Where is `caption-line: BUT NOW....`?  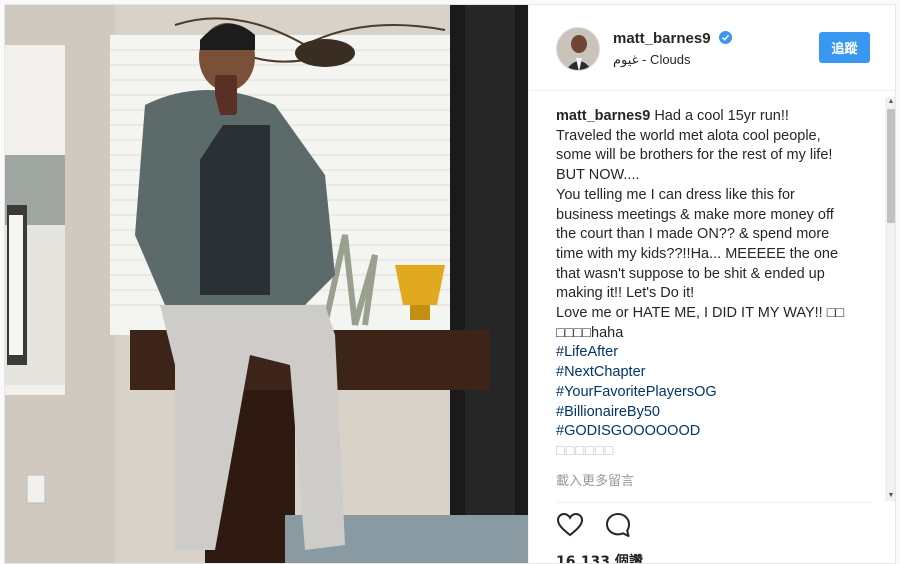
caption-line: BUT NOW.... is located at coordinates (598, 175).